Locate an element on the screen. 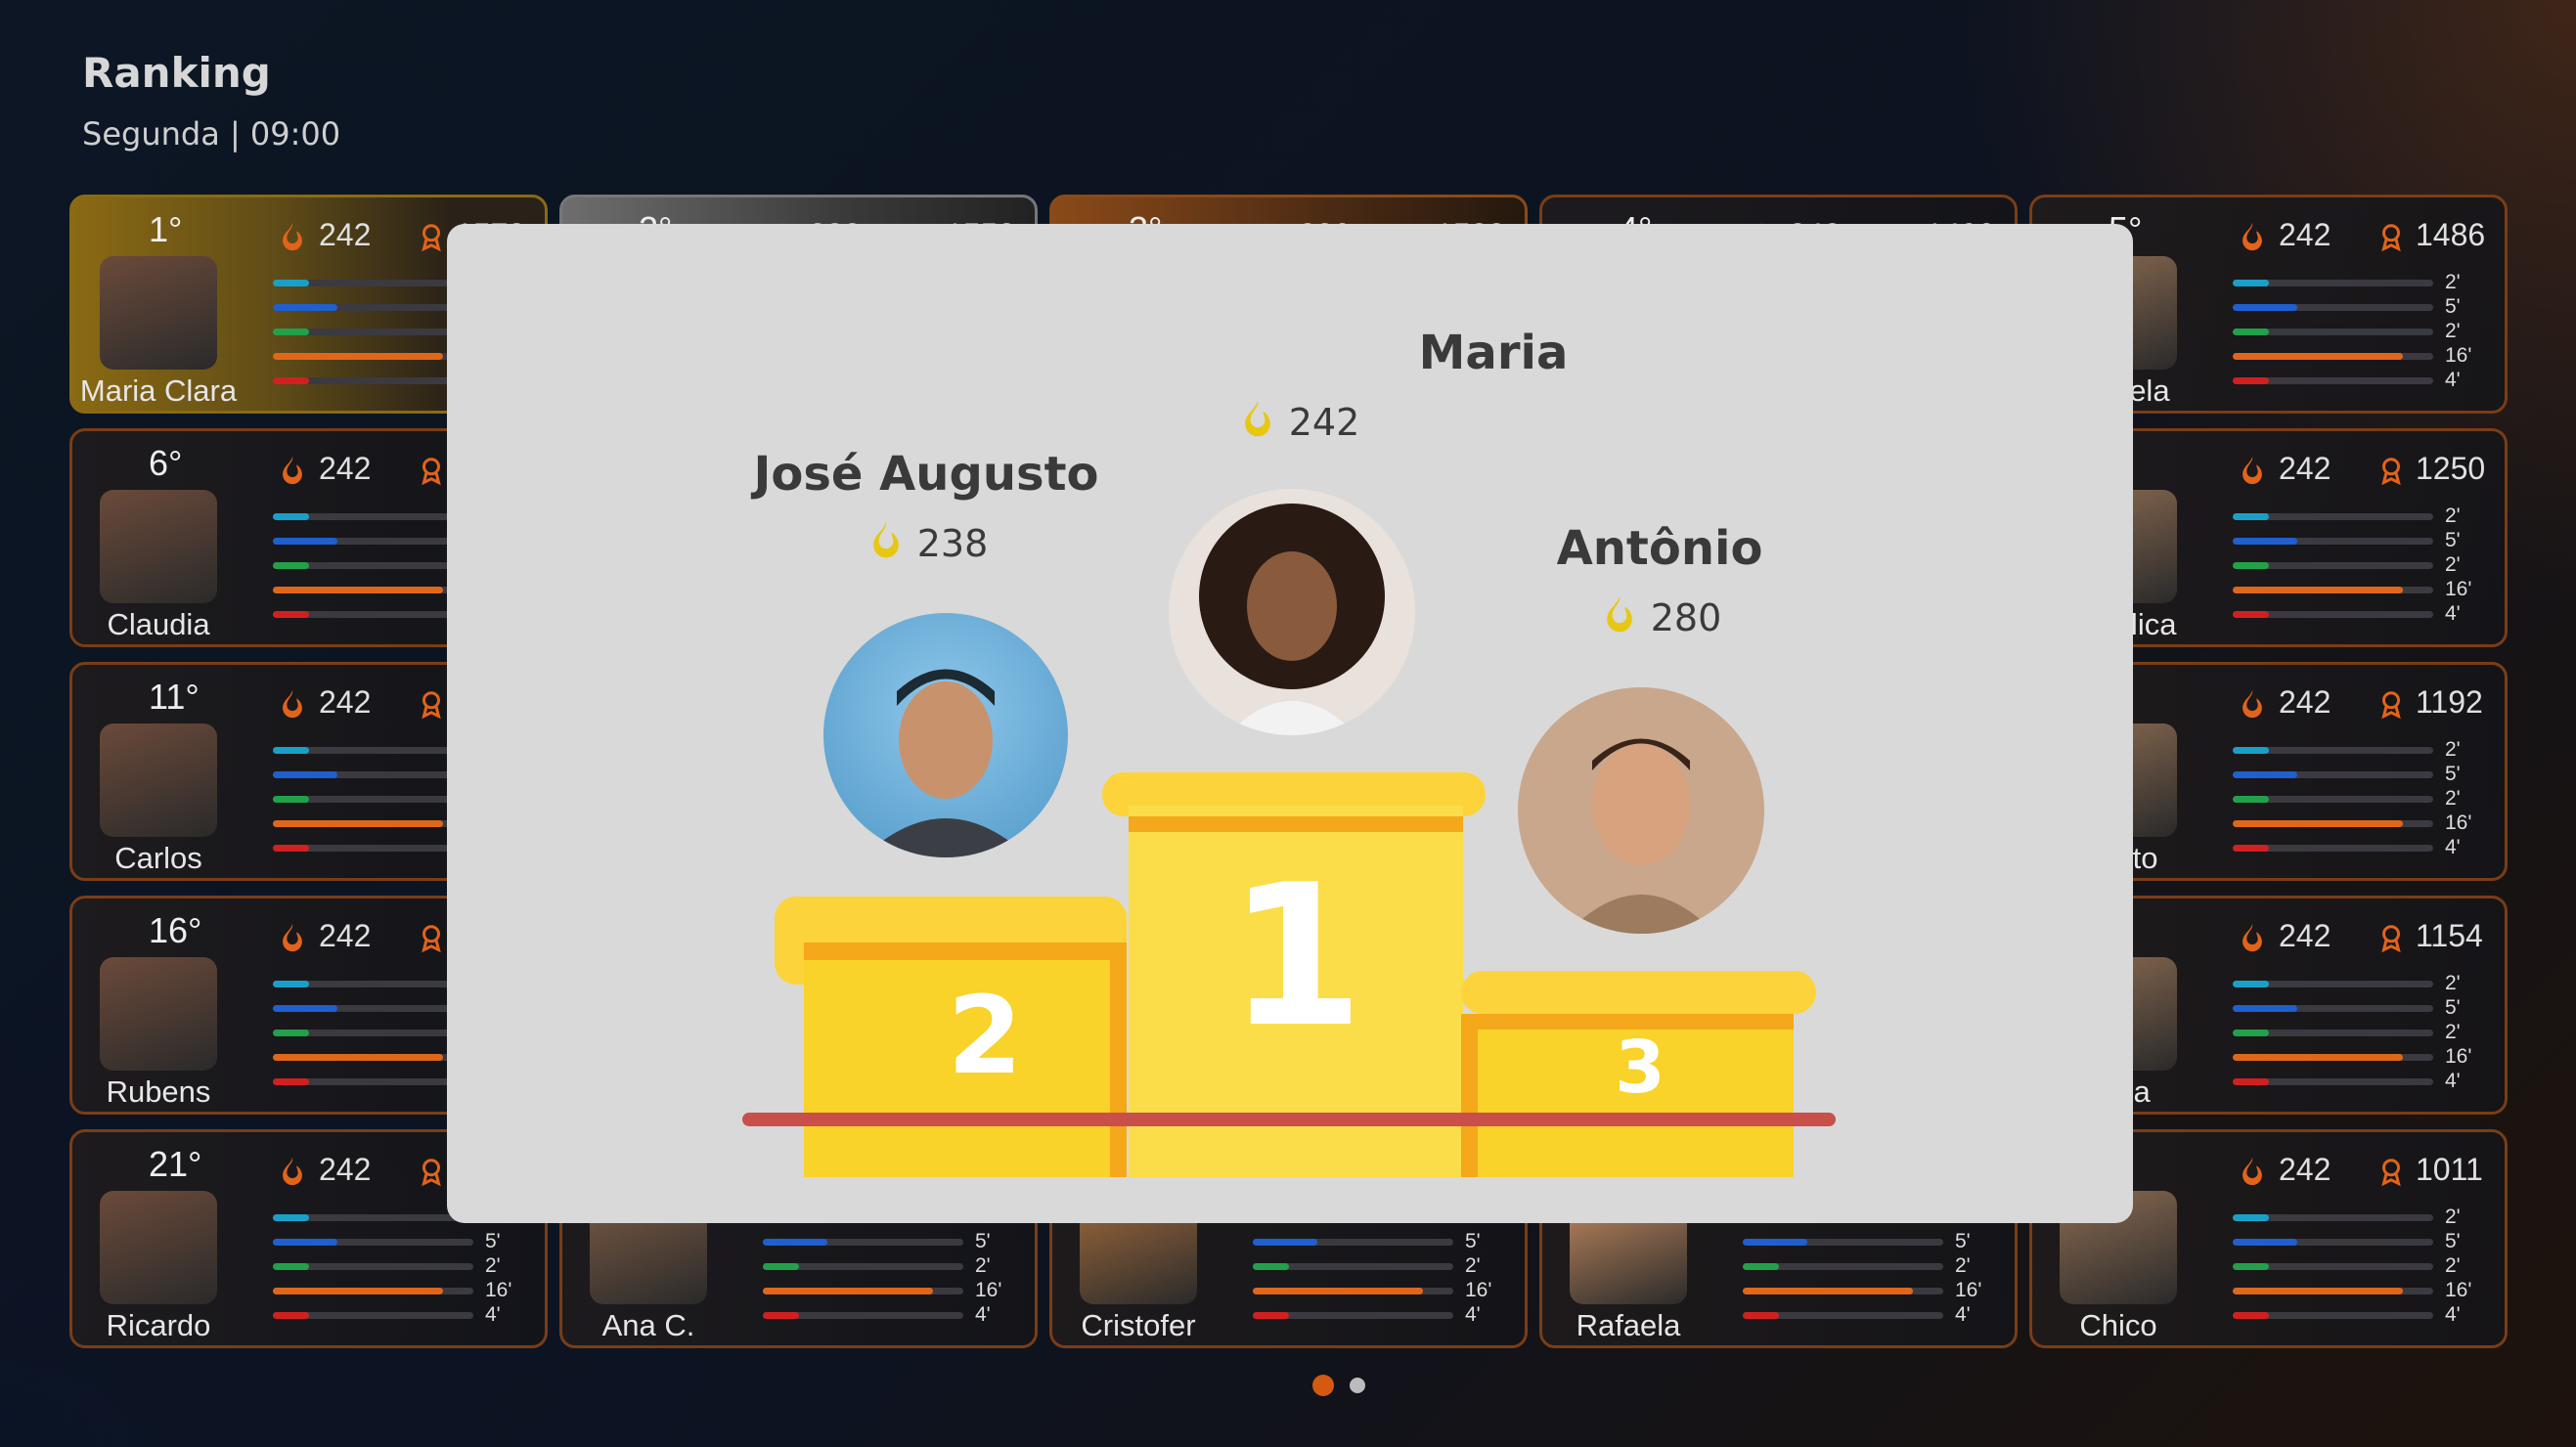 This screenshot has height=1447, width=2576. rank-position: 1° is located at coordinates (166, 229).